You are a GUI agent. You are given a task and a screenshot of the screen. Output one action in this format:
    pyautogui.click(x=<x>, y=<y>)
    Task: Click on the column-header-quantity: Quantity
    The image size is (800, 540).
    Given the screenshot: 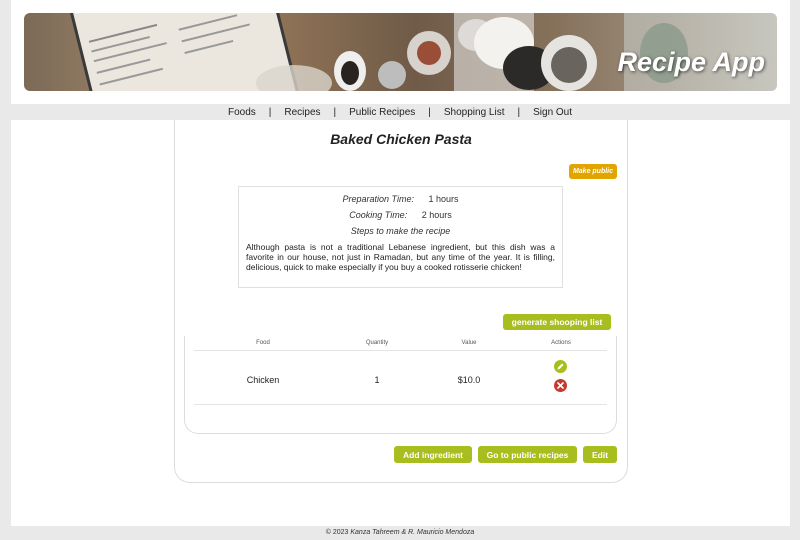 What is the action you would take?
    pyautogui.click(x=377, y=343)
    